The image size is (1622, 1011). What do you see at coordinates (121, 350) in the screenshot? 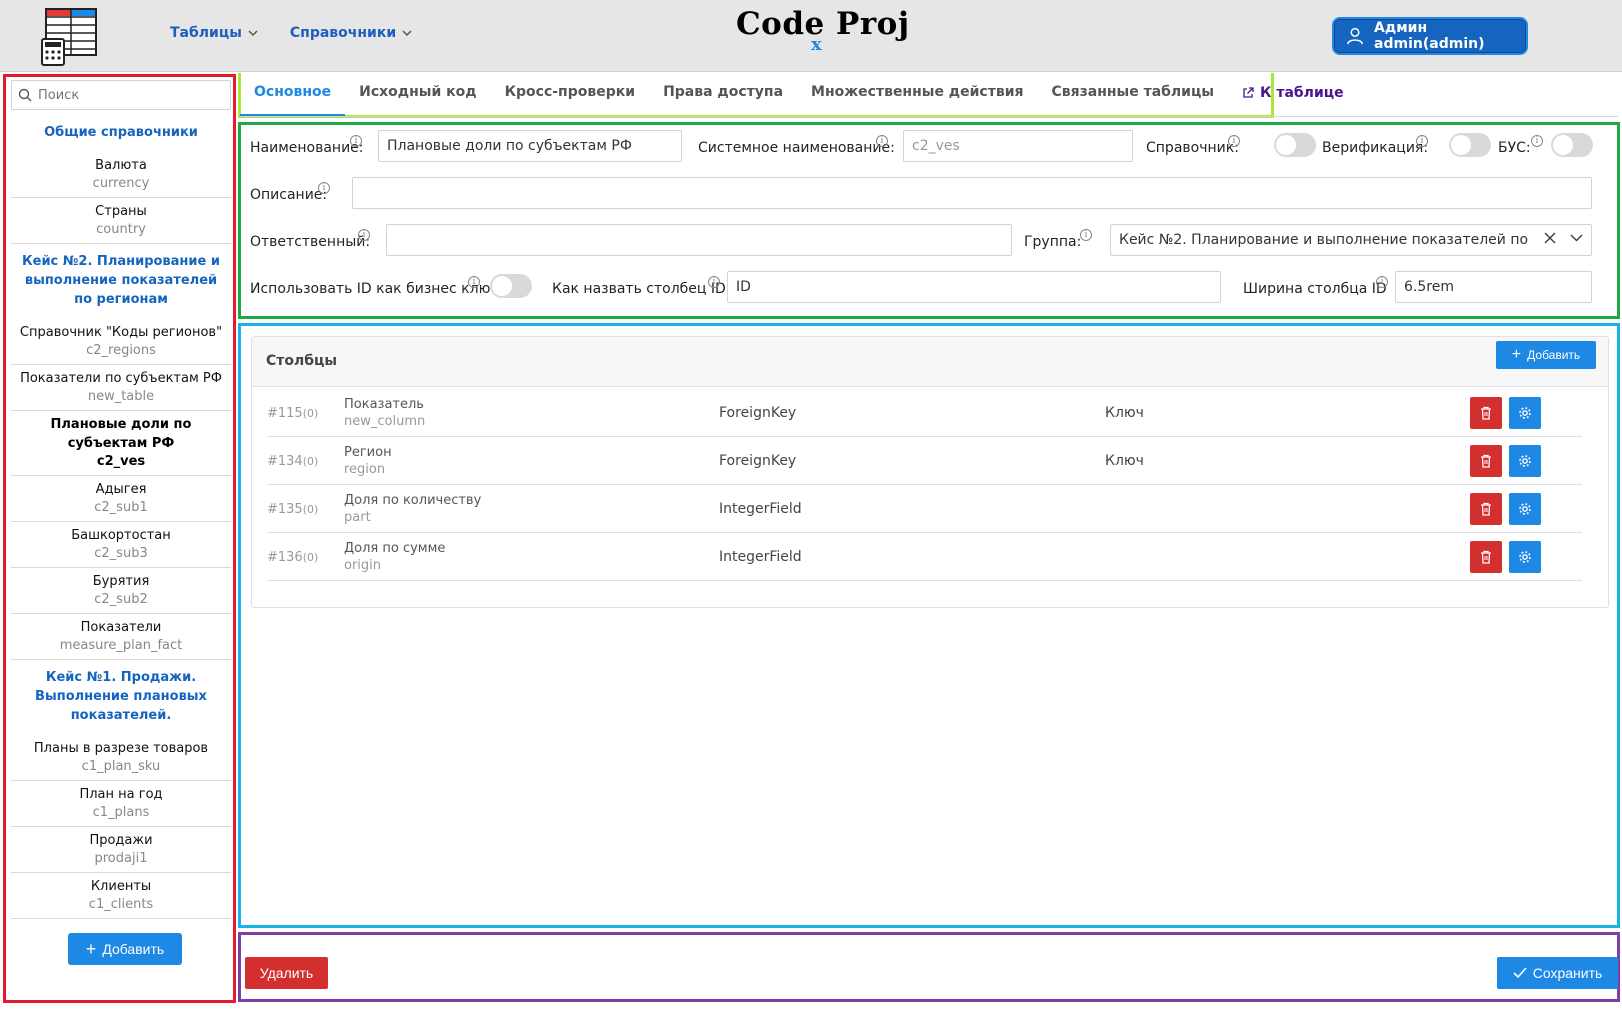
I see `sidebar-item-system-name: c2_regions` at bounding box center [121, 350].